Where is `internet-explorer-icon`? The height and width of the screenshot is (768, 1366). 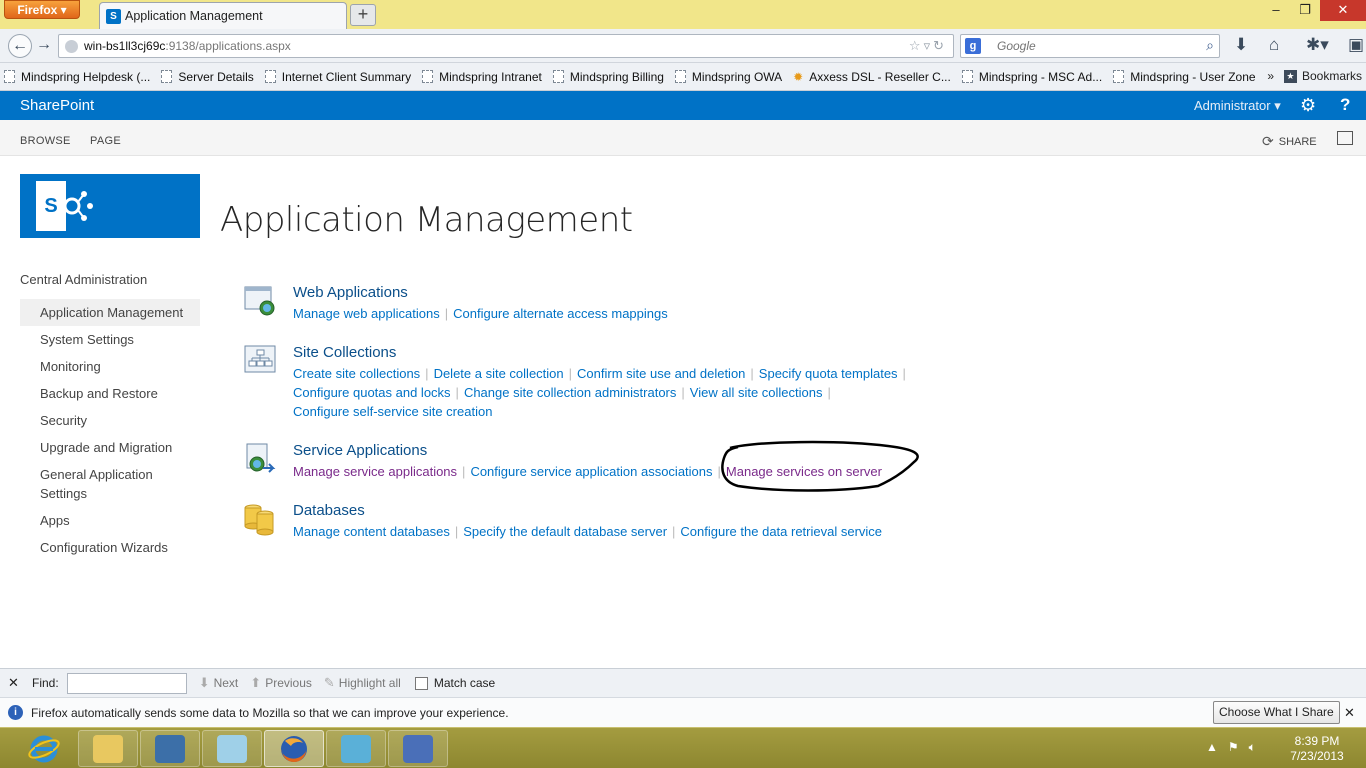
internet-explorer-icon is located at coordinates (44, 748).